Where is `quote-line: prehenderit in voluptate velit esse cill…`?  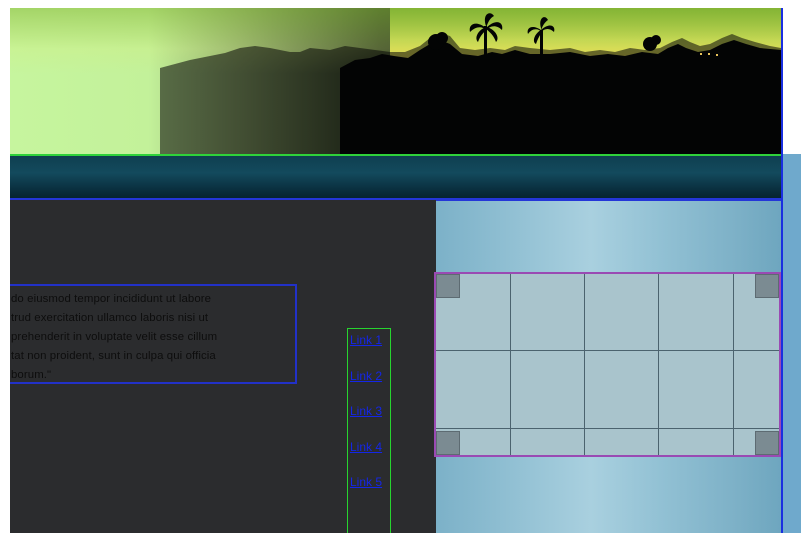
quote-line: prehenderit in voluptate velit esse cill… is located at coordinates (114, 337).